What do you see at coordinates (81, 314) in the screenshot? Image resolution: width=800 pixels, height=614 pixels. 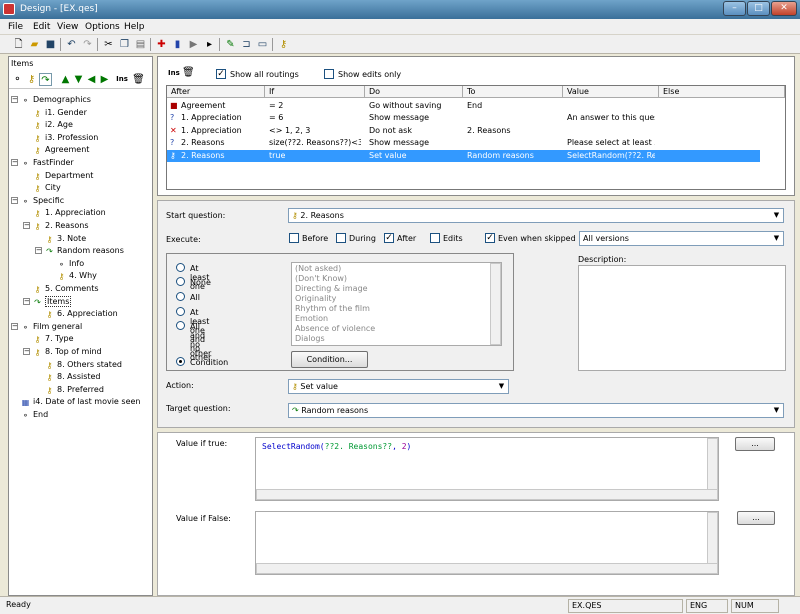 I see `tree-item: ⚷ 6. Appreciation` at bounding box center [81, 314].